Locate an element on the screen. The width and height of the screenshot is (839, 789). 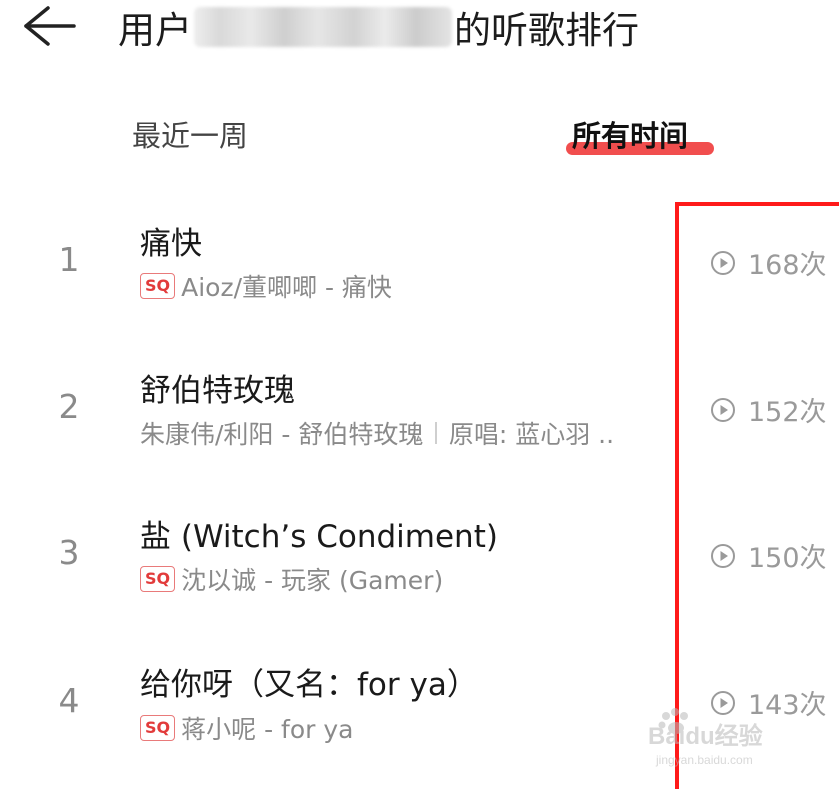
watermark-text: Baidu经验 is located at coordinates (705, 736).